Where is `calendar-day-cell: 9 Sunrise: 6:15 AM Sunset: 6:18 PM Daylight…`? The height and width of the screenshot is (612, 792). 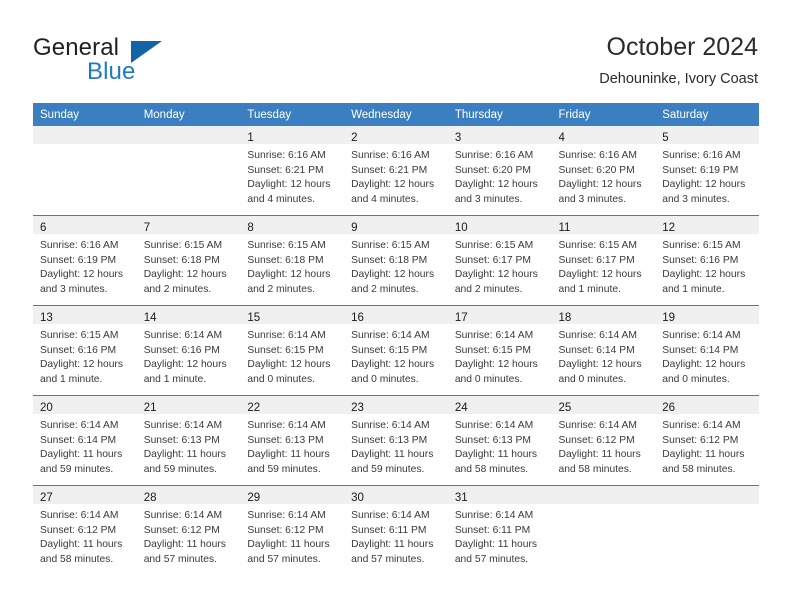
calendar-day-cell: 9 Sunrise: 6:15 AM Sunset: 6:18 PM Daylight… is located at coordinates (396, 260).